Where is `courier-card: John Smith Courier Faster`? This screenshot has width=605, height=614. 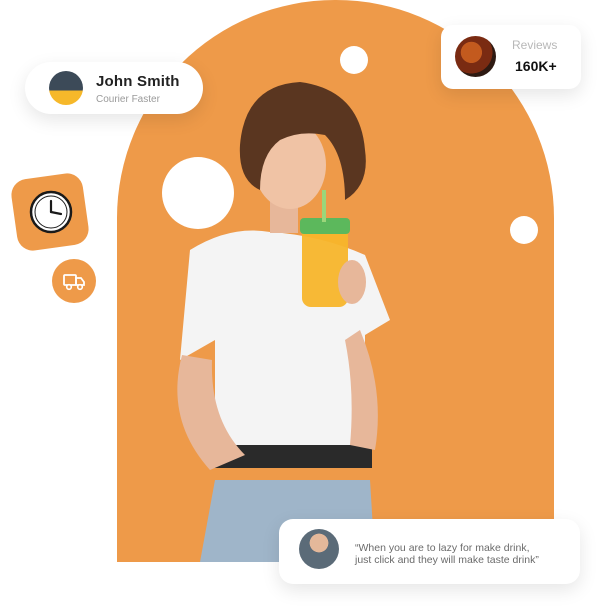 courier-card: John Smith Courier Faster is located at coordinates (114, 88).